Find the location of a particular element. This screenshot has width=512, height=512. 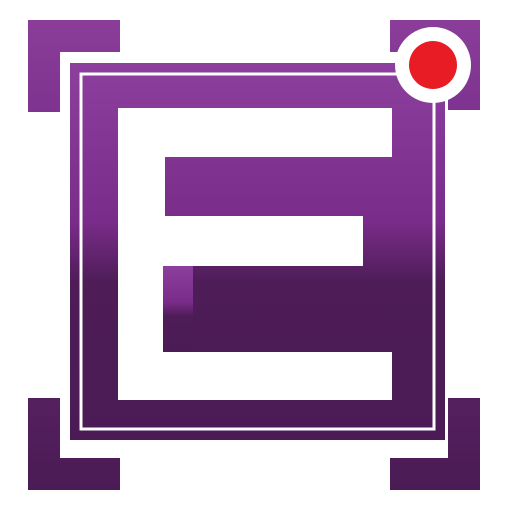

recording-dot-icon is located at coordinates (433, 65).